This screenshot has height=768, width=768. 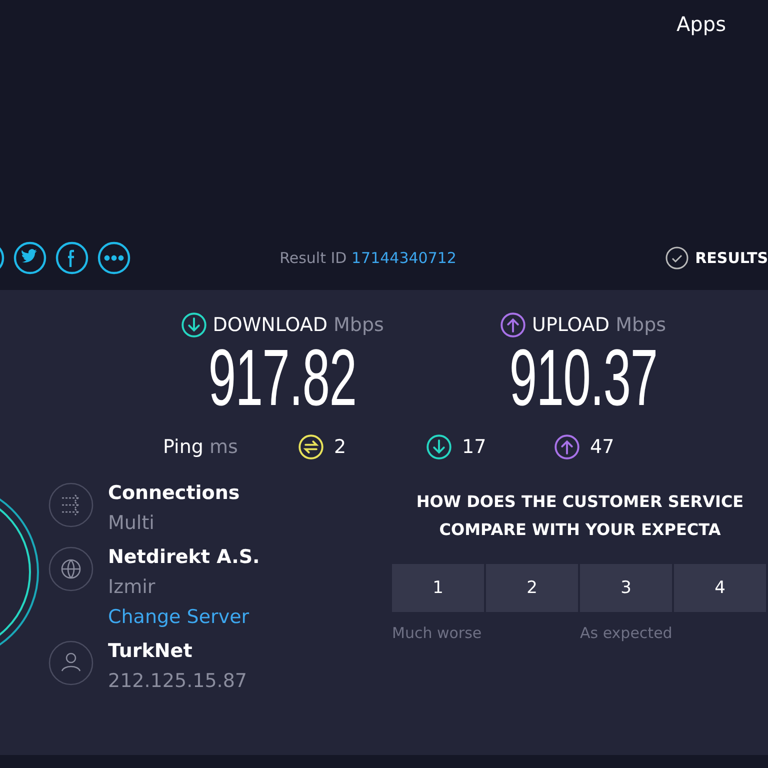 What do you see at coordinates (298, 325) in the screenshot?
I see `speed-title: DOWNLOAD Mbps` at bounding box center [298, 325].